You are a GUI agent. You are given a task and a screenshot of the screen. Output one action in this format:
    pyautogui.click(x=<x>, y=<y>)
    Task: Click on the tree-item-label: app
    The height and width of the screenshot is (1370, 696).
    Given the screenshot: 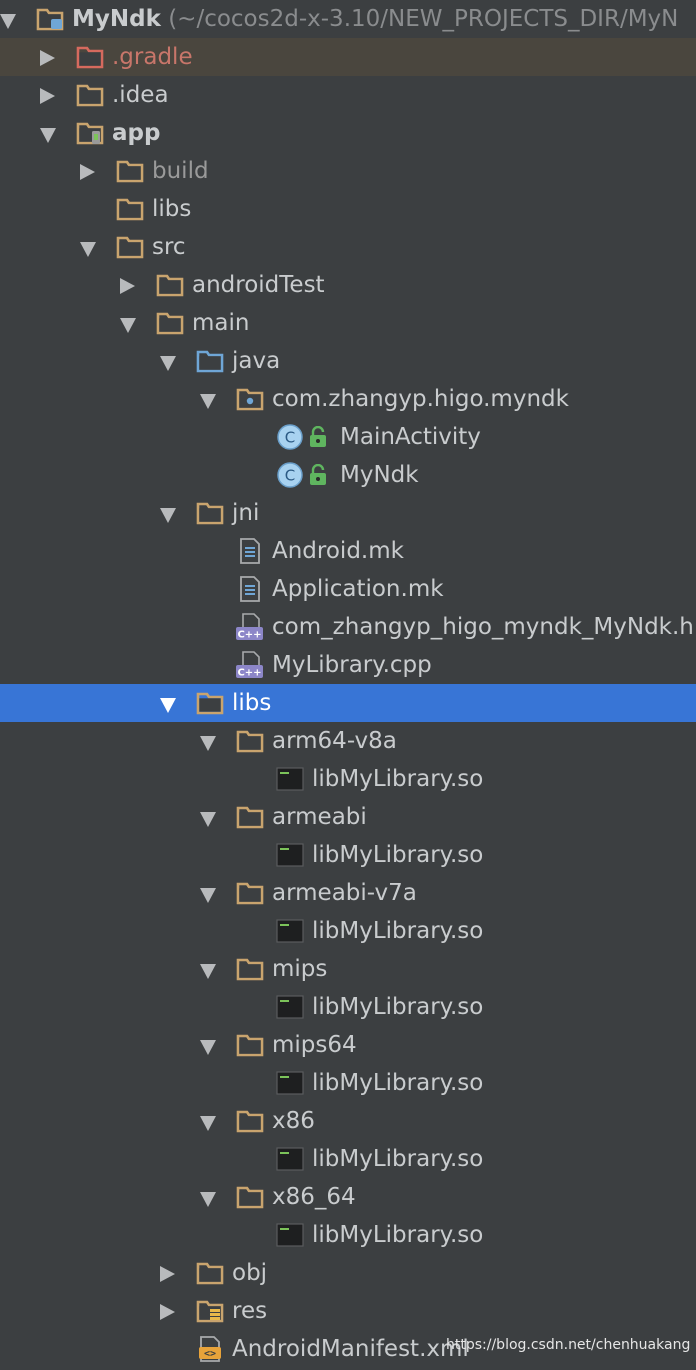 What is the action you would take?
    pyautogui.click(x=136, y=133)
    